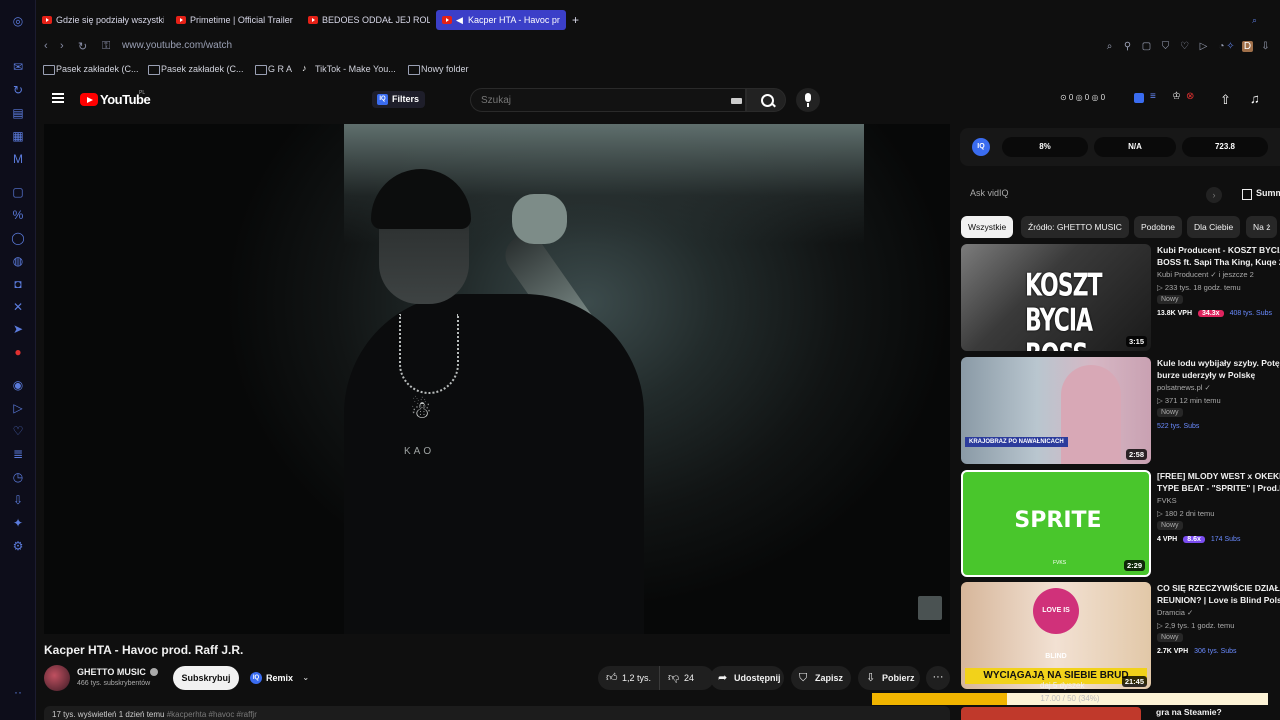 The height and width of the screenshot is (720, 1280). Describe the element at coordinates (1189, 712) in the screenshot. I see `recommendation-title: gra na Steamie?` at that location.